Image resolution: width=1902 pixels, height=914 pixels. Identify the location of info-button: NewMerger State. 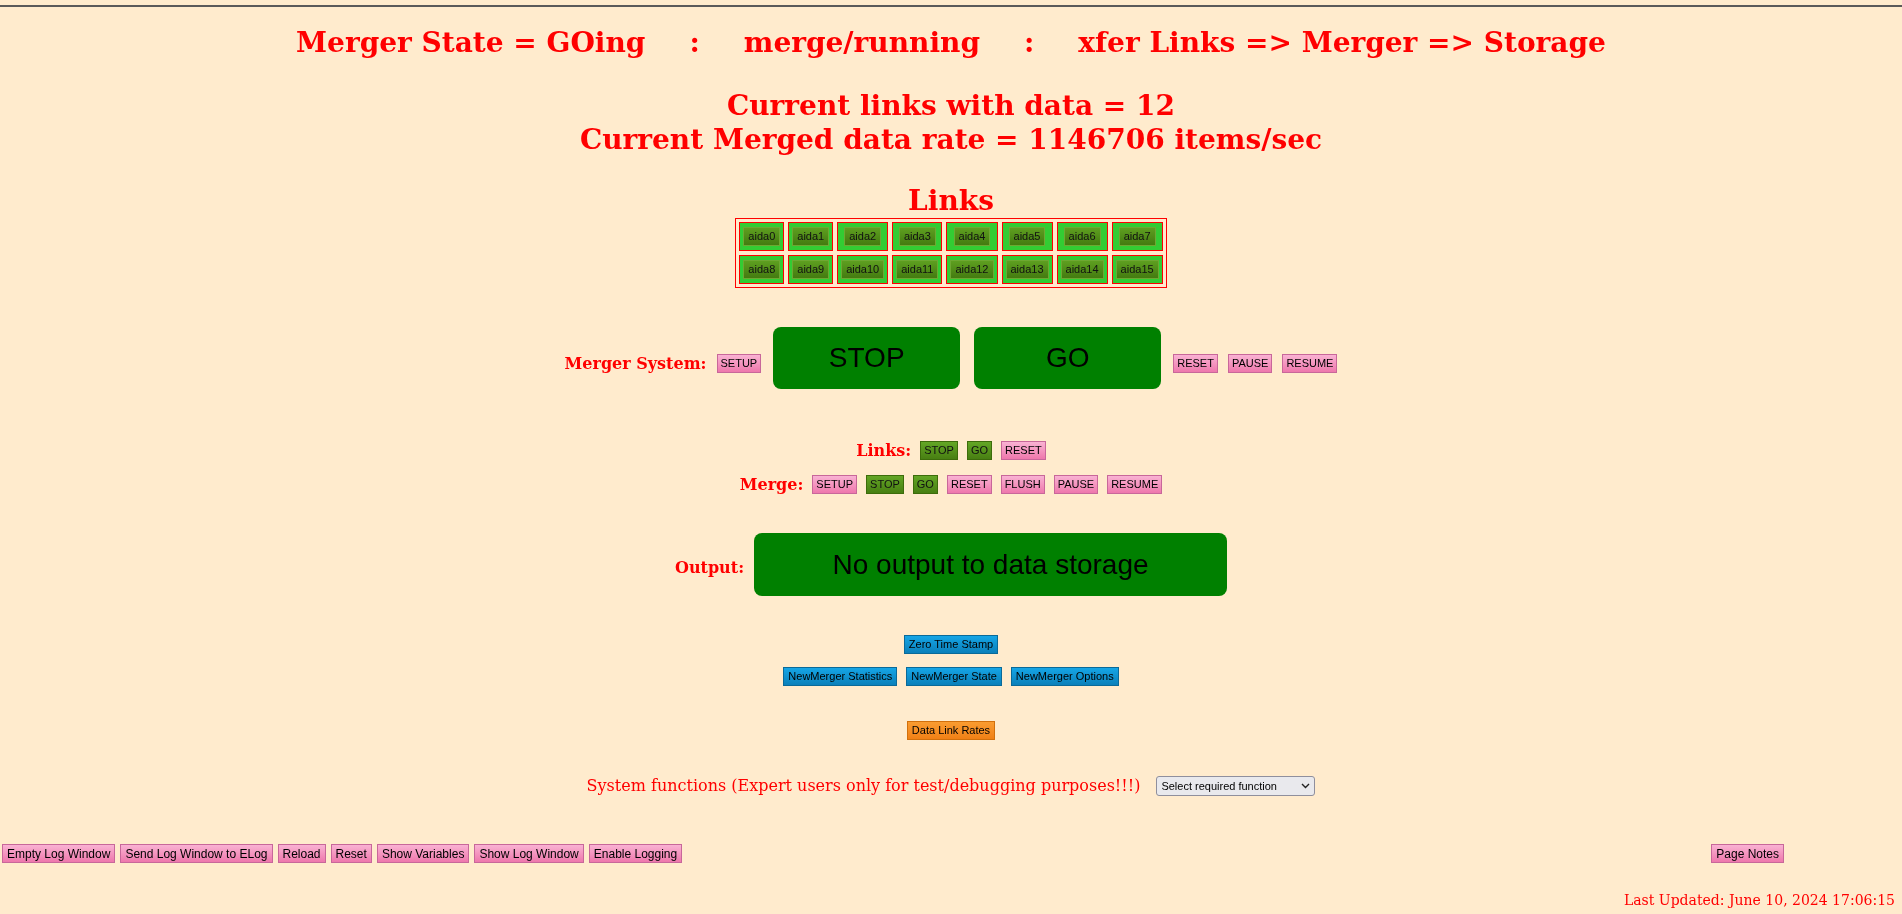
(954, 676).